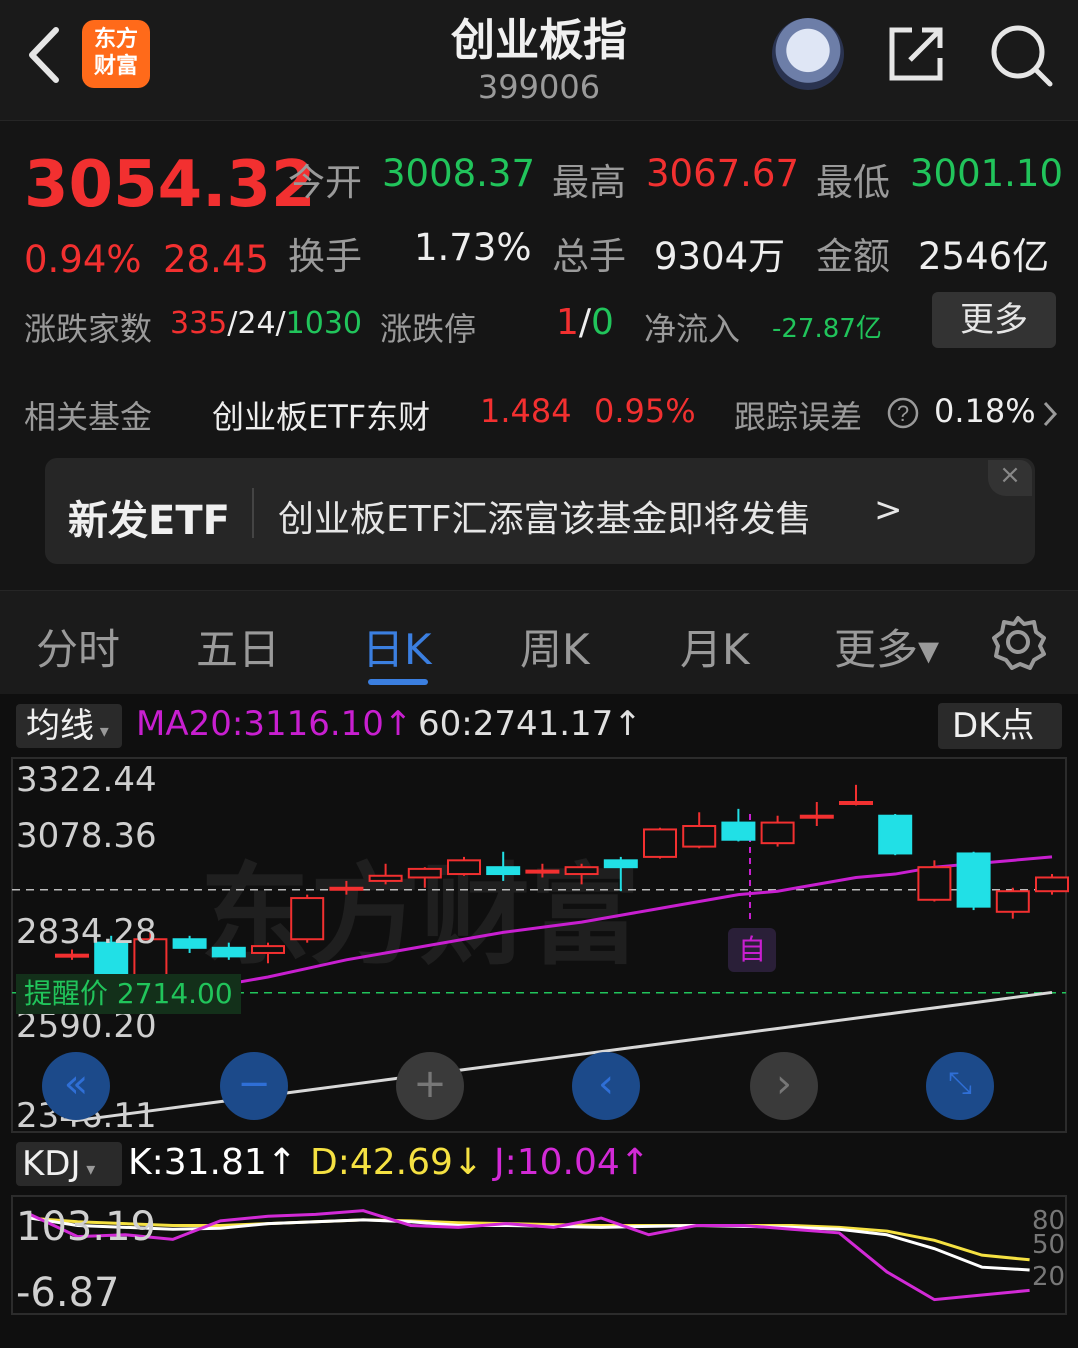 The height and width of the screenshot is (1348, 1078). I want to click on tab-more: 更多▾, so click(886, 646).